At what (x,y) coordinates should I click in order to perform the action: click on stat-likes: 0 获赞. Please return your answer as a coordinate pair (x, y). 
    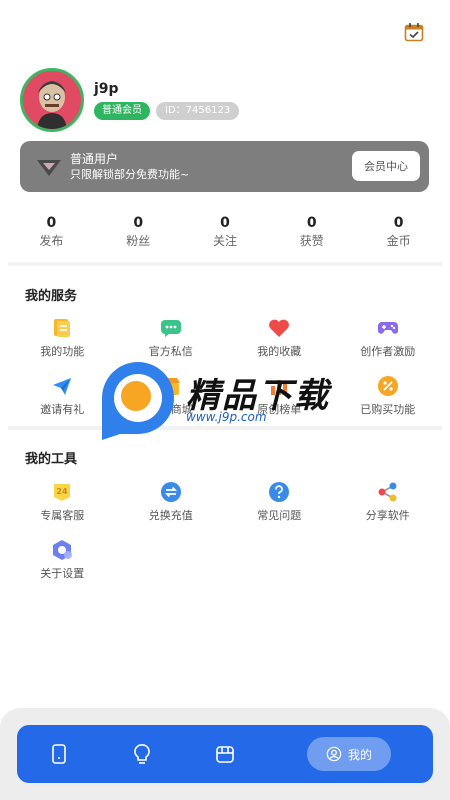
    Looking at the image, I should click on (311, 232).